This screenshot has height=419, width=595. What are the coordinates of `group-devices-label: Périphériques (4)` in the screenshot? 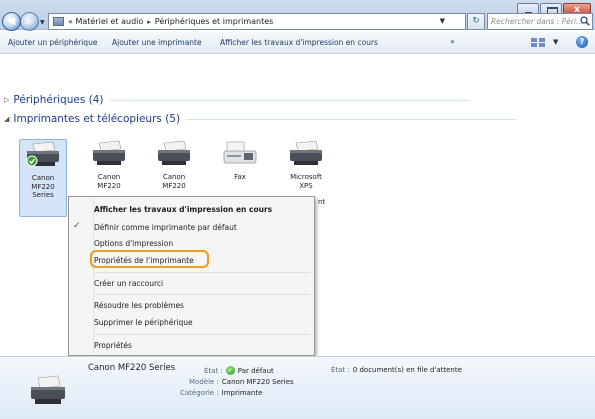 It's located at (58, 100).